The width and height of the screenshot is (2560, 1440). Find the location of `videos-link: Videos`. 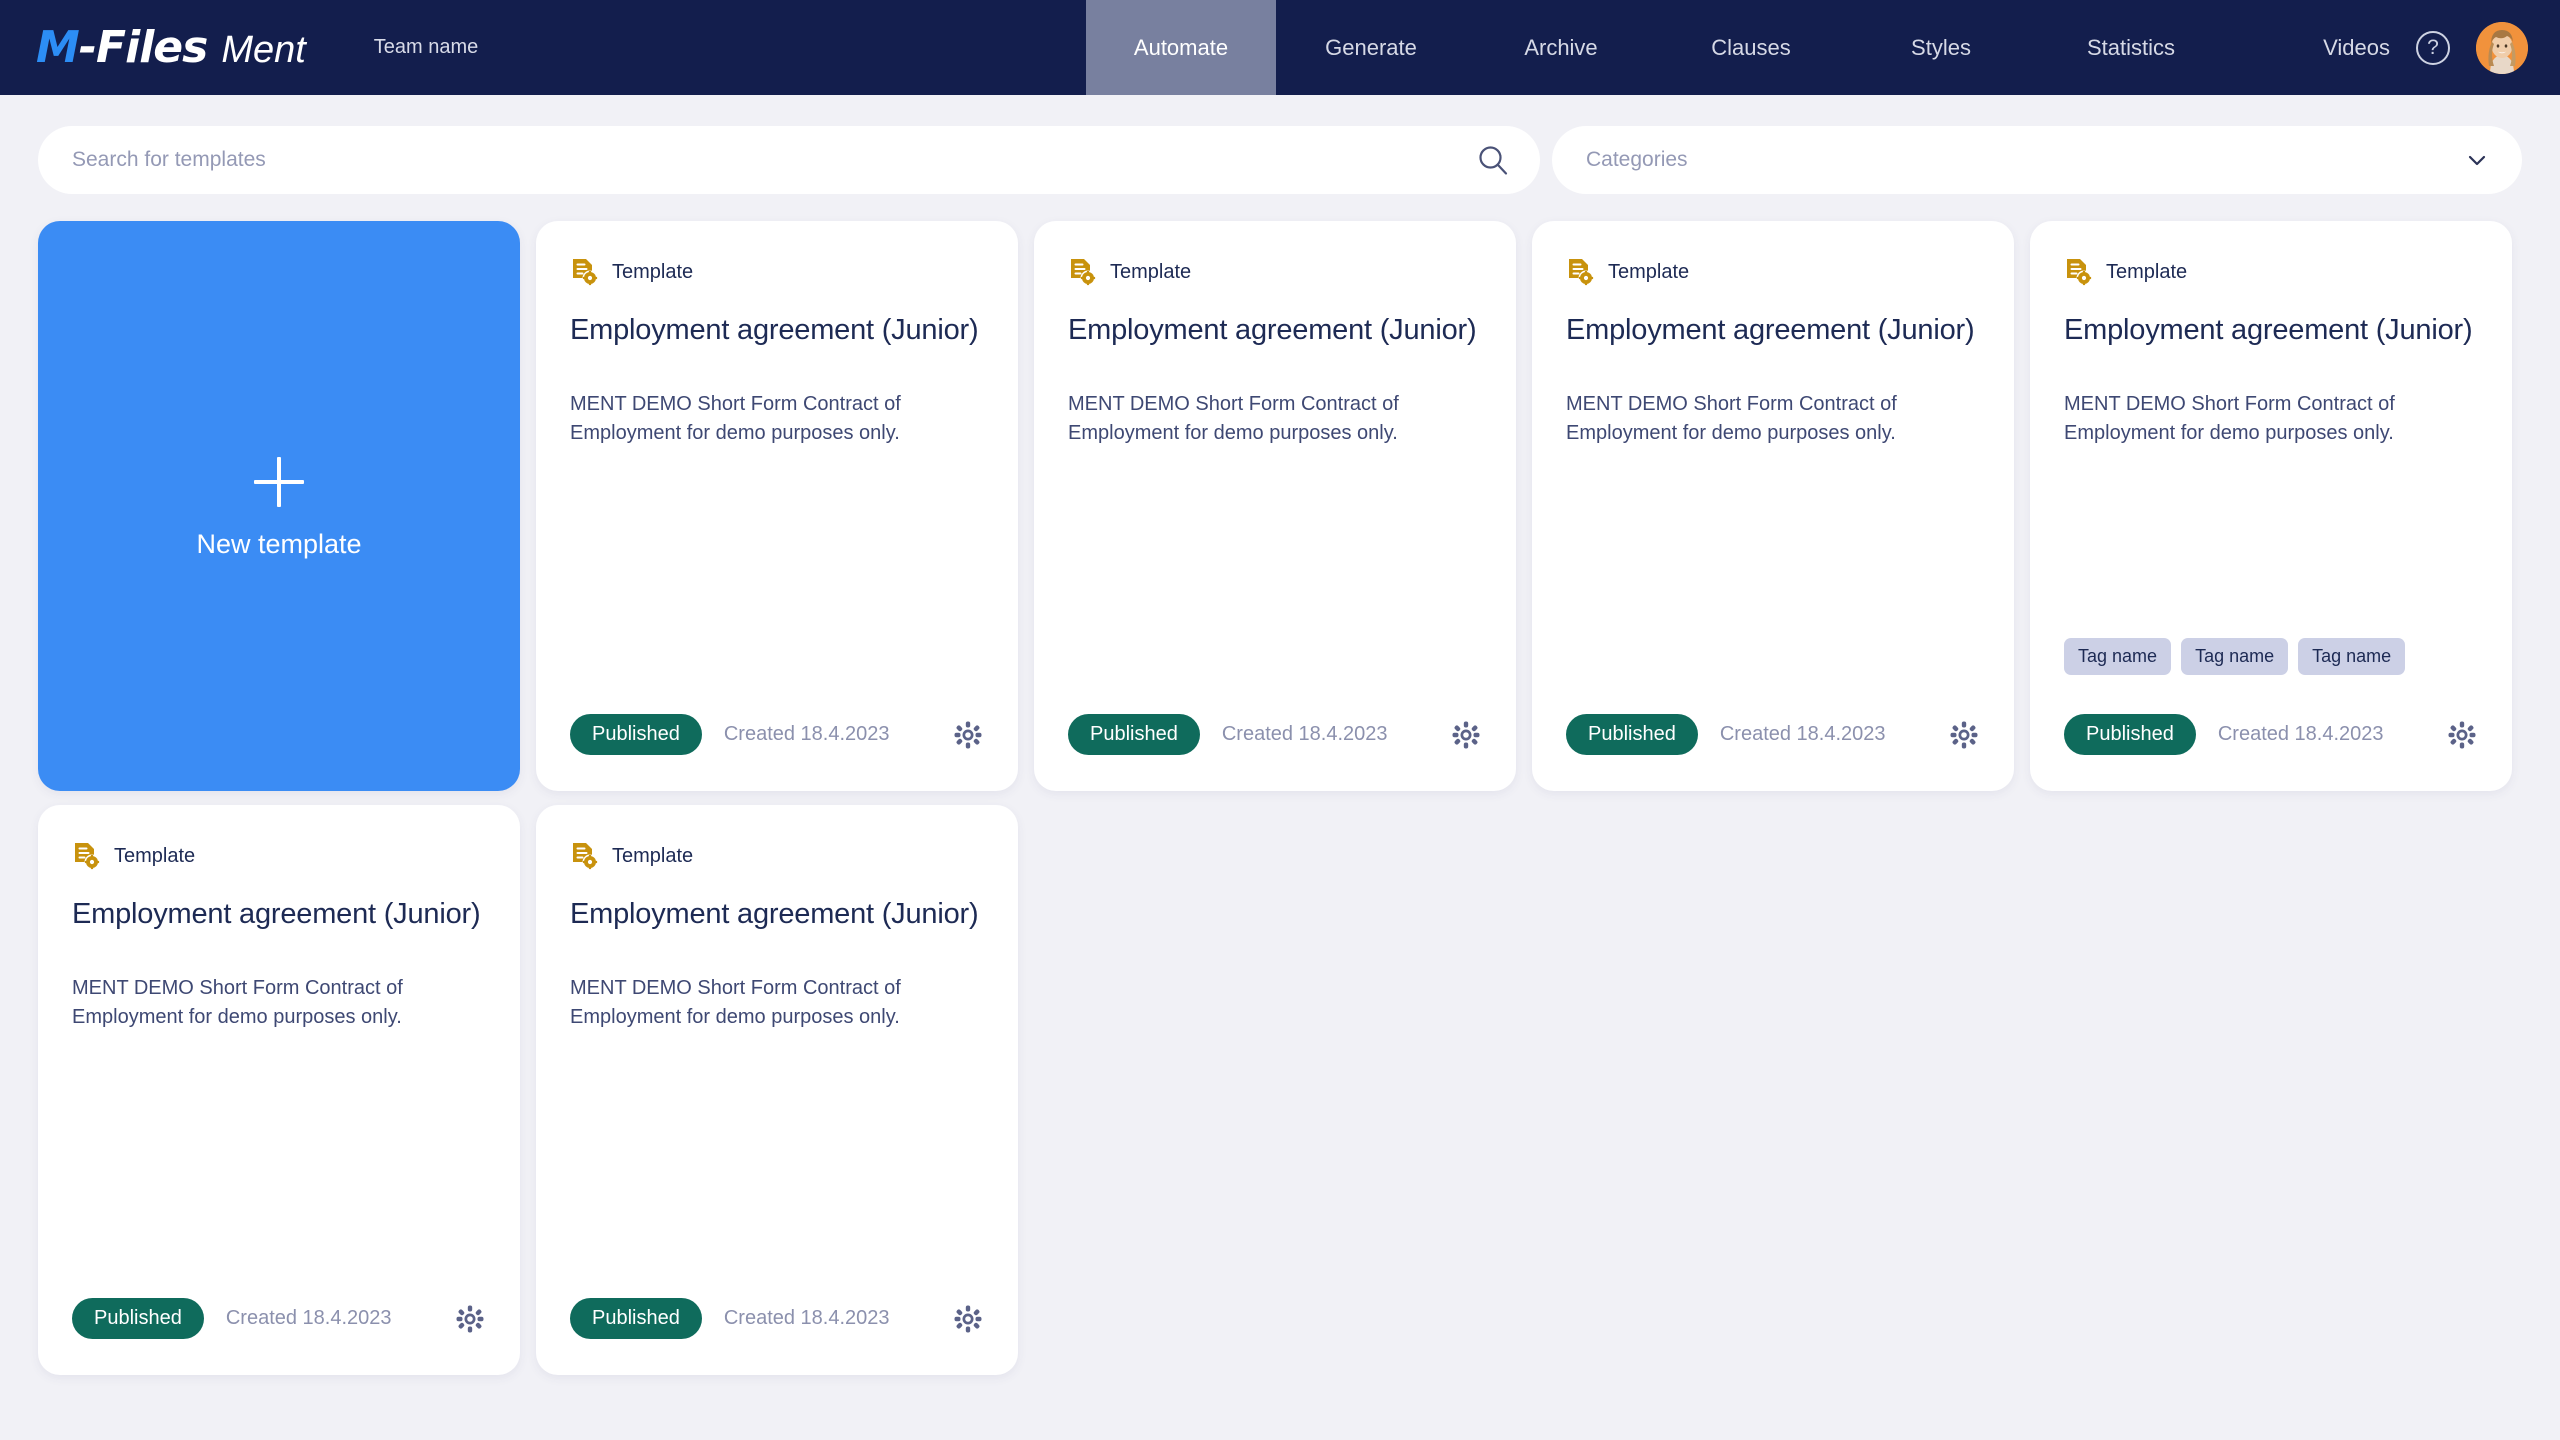

videos-link: Videos is located at coordinates (2356, 48).